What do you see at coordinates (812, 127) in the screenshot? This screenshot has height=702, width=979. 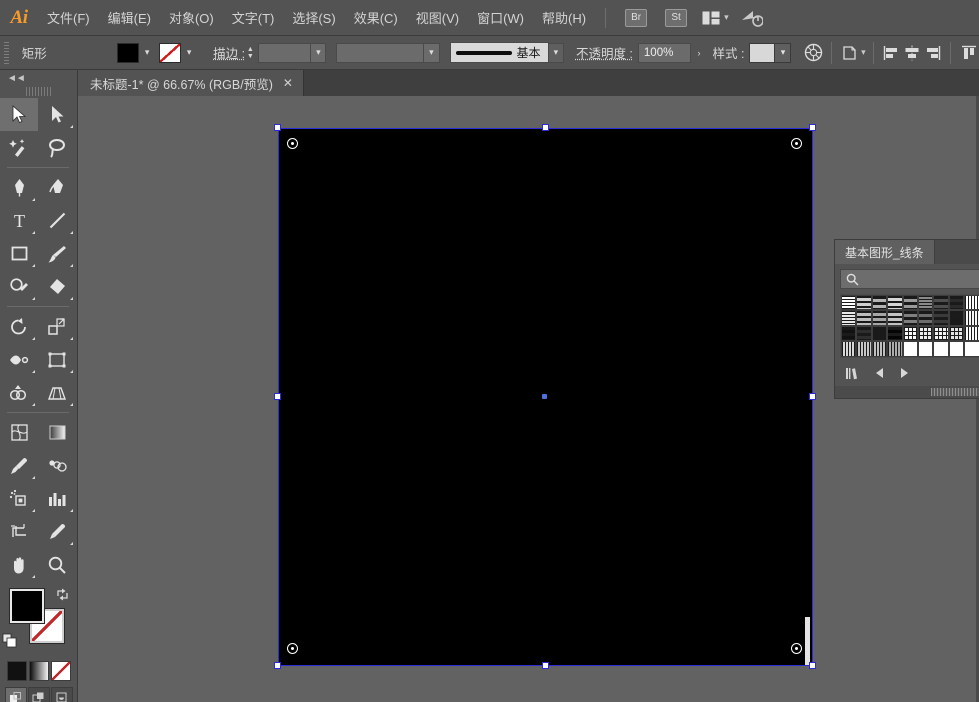 I see `selection-handle-top-right` at bounding box center [812, 127].